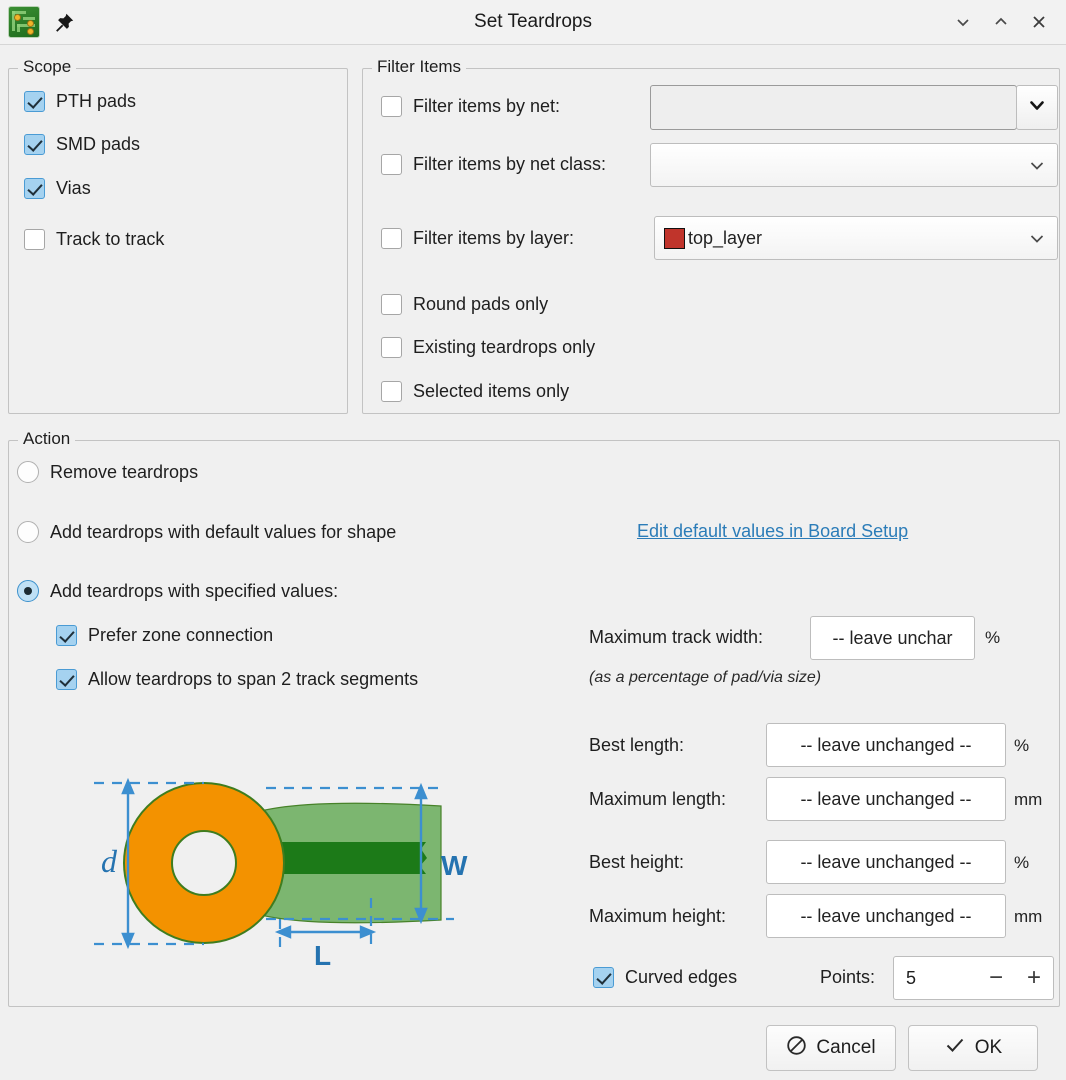  What do you see at coordinates (454, 865) in the screenshot?
I see `diagram-label-w: W` at bounding box center [454, 865].